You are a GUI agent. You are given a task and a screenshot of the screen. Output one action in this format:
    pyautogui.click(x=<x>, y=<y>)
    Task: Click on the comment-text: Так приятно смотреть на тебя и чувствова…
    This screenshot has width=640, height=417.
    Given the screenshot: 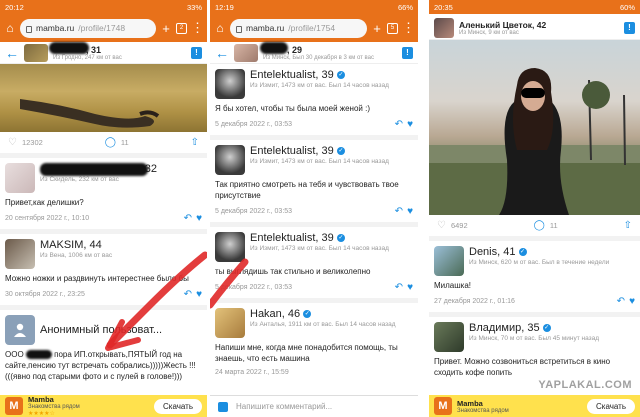 What is the action you would take?
    pyautogui.click(x=307, y=190)
    